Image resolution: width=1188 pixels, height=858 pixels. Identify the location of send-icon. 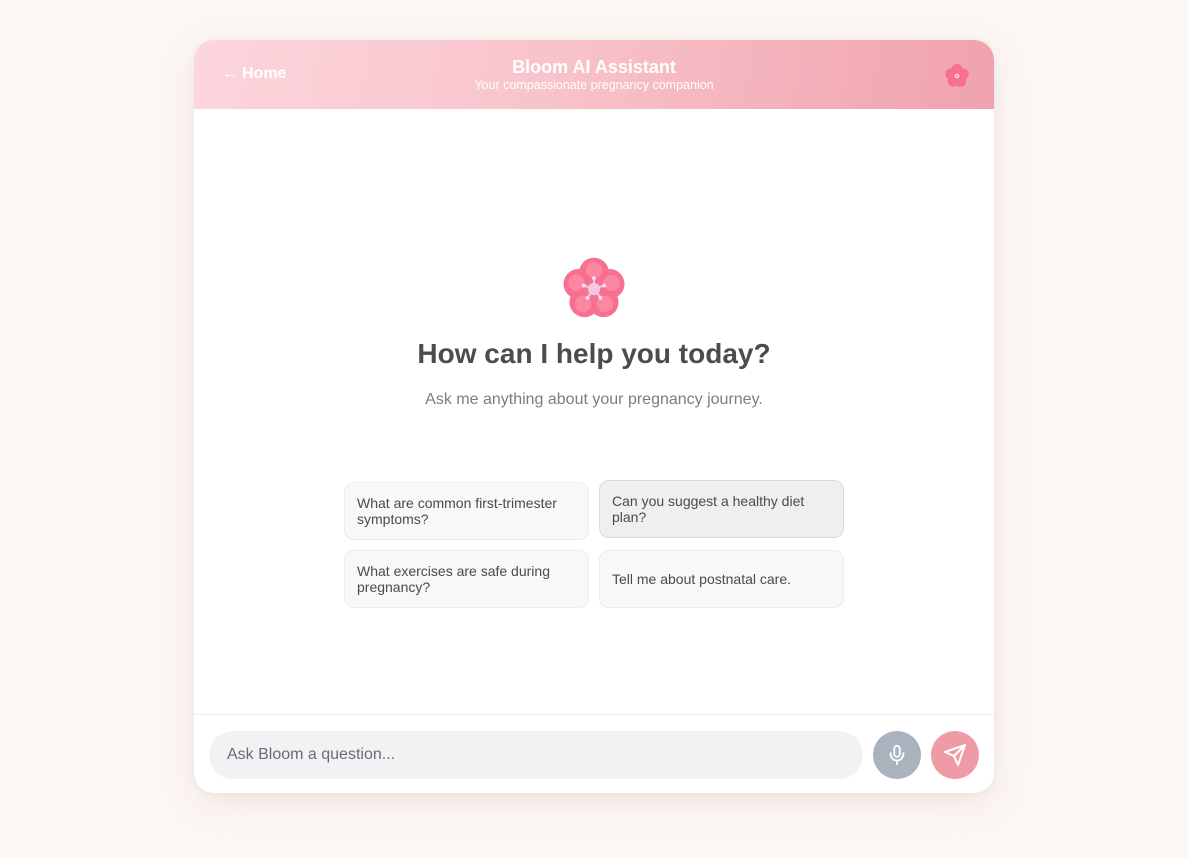
(955, 755).